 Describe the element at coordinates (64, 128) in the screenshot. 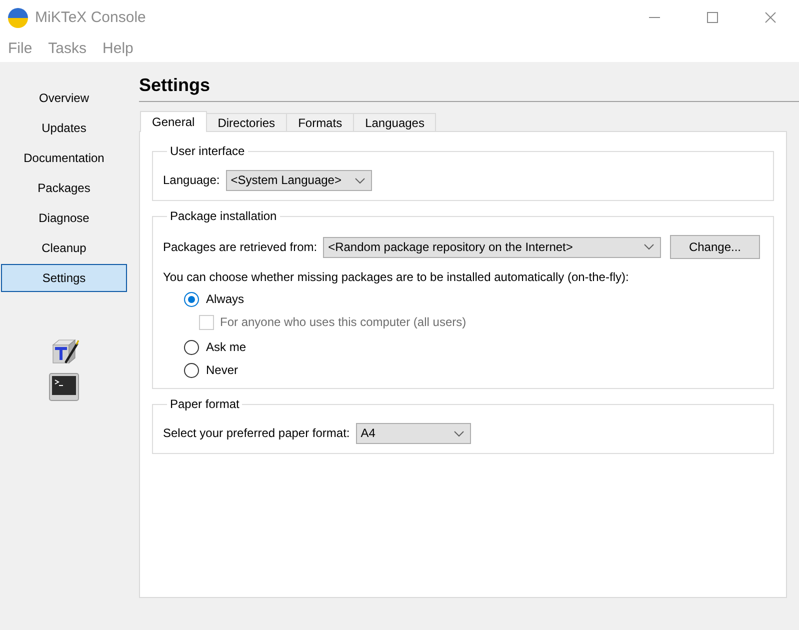

I see `sidebar-item: Updates` at that location.